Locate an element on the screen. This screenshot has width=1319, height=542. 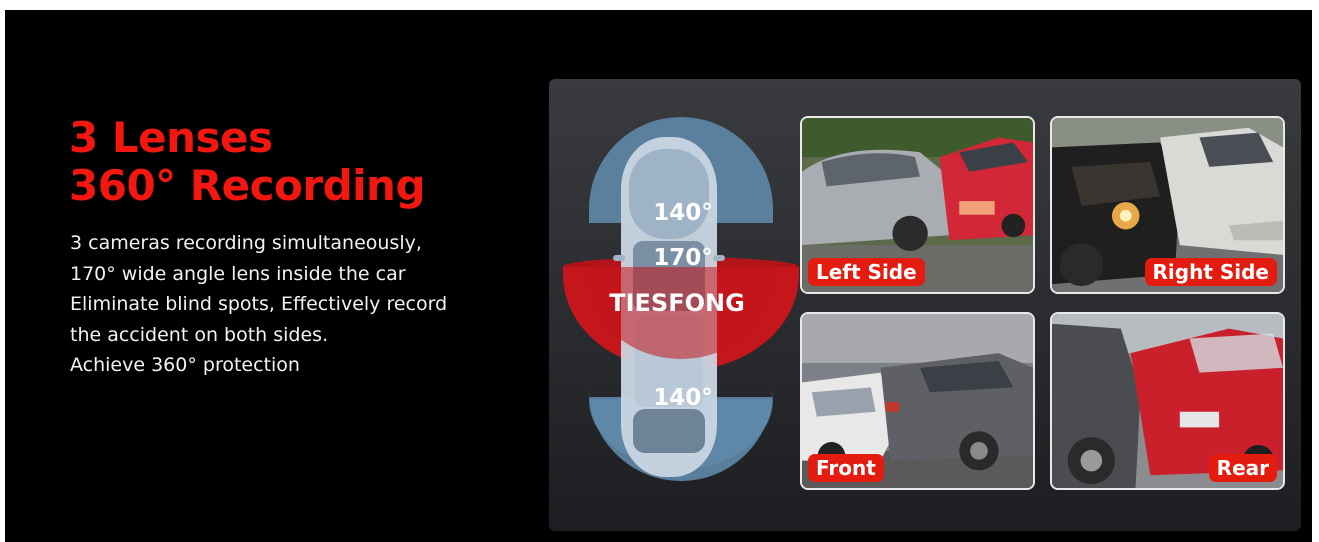
description-line: 3 cameras recording simultaneously, is located at coordinates (246, 243).